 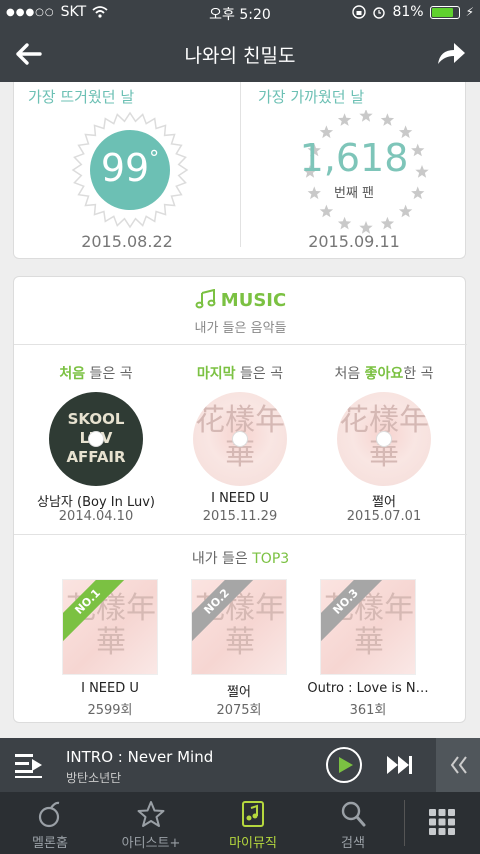 I want to click on music-subtitle: 내가 들은 음악들, so click(x=240, y=328).